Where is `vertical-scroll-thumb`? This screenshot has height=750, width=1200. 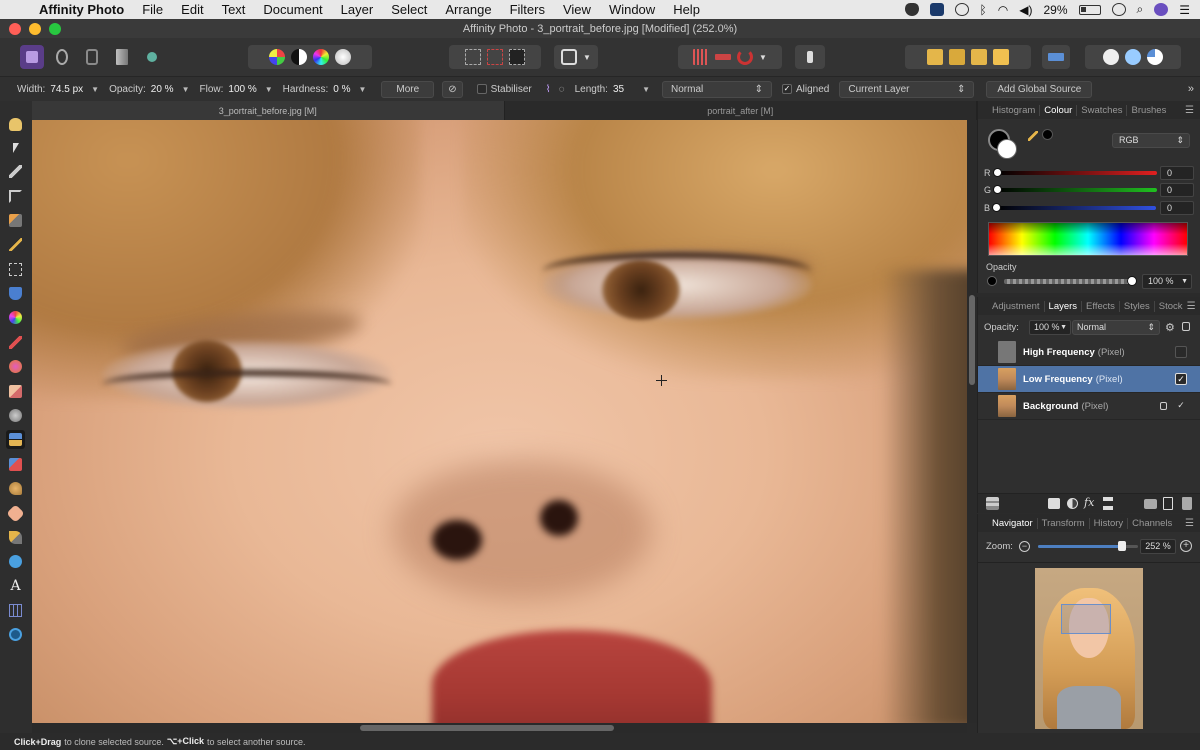
vertical-scroll-thumb is located at coordinates (972, 340).